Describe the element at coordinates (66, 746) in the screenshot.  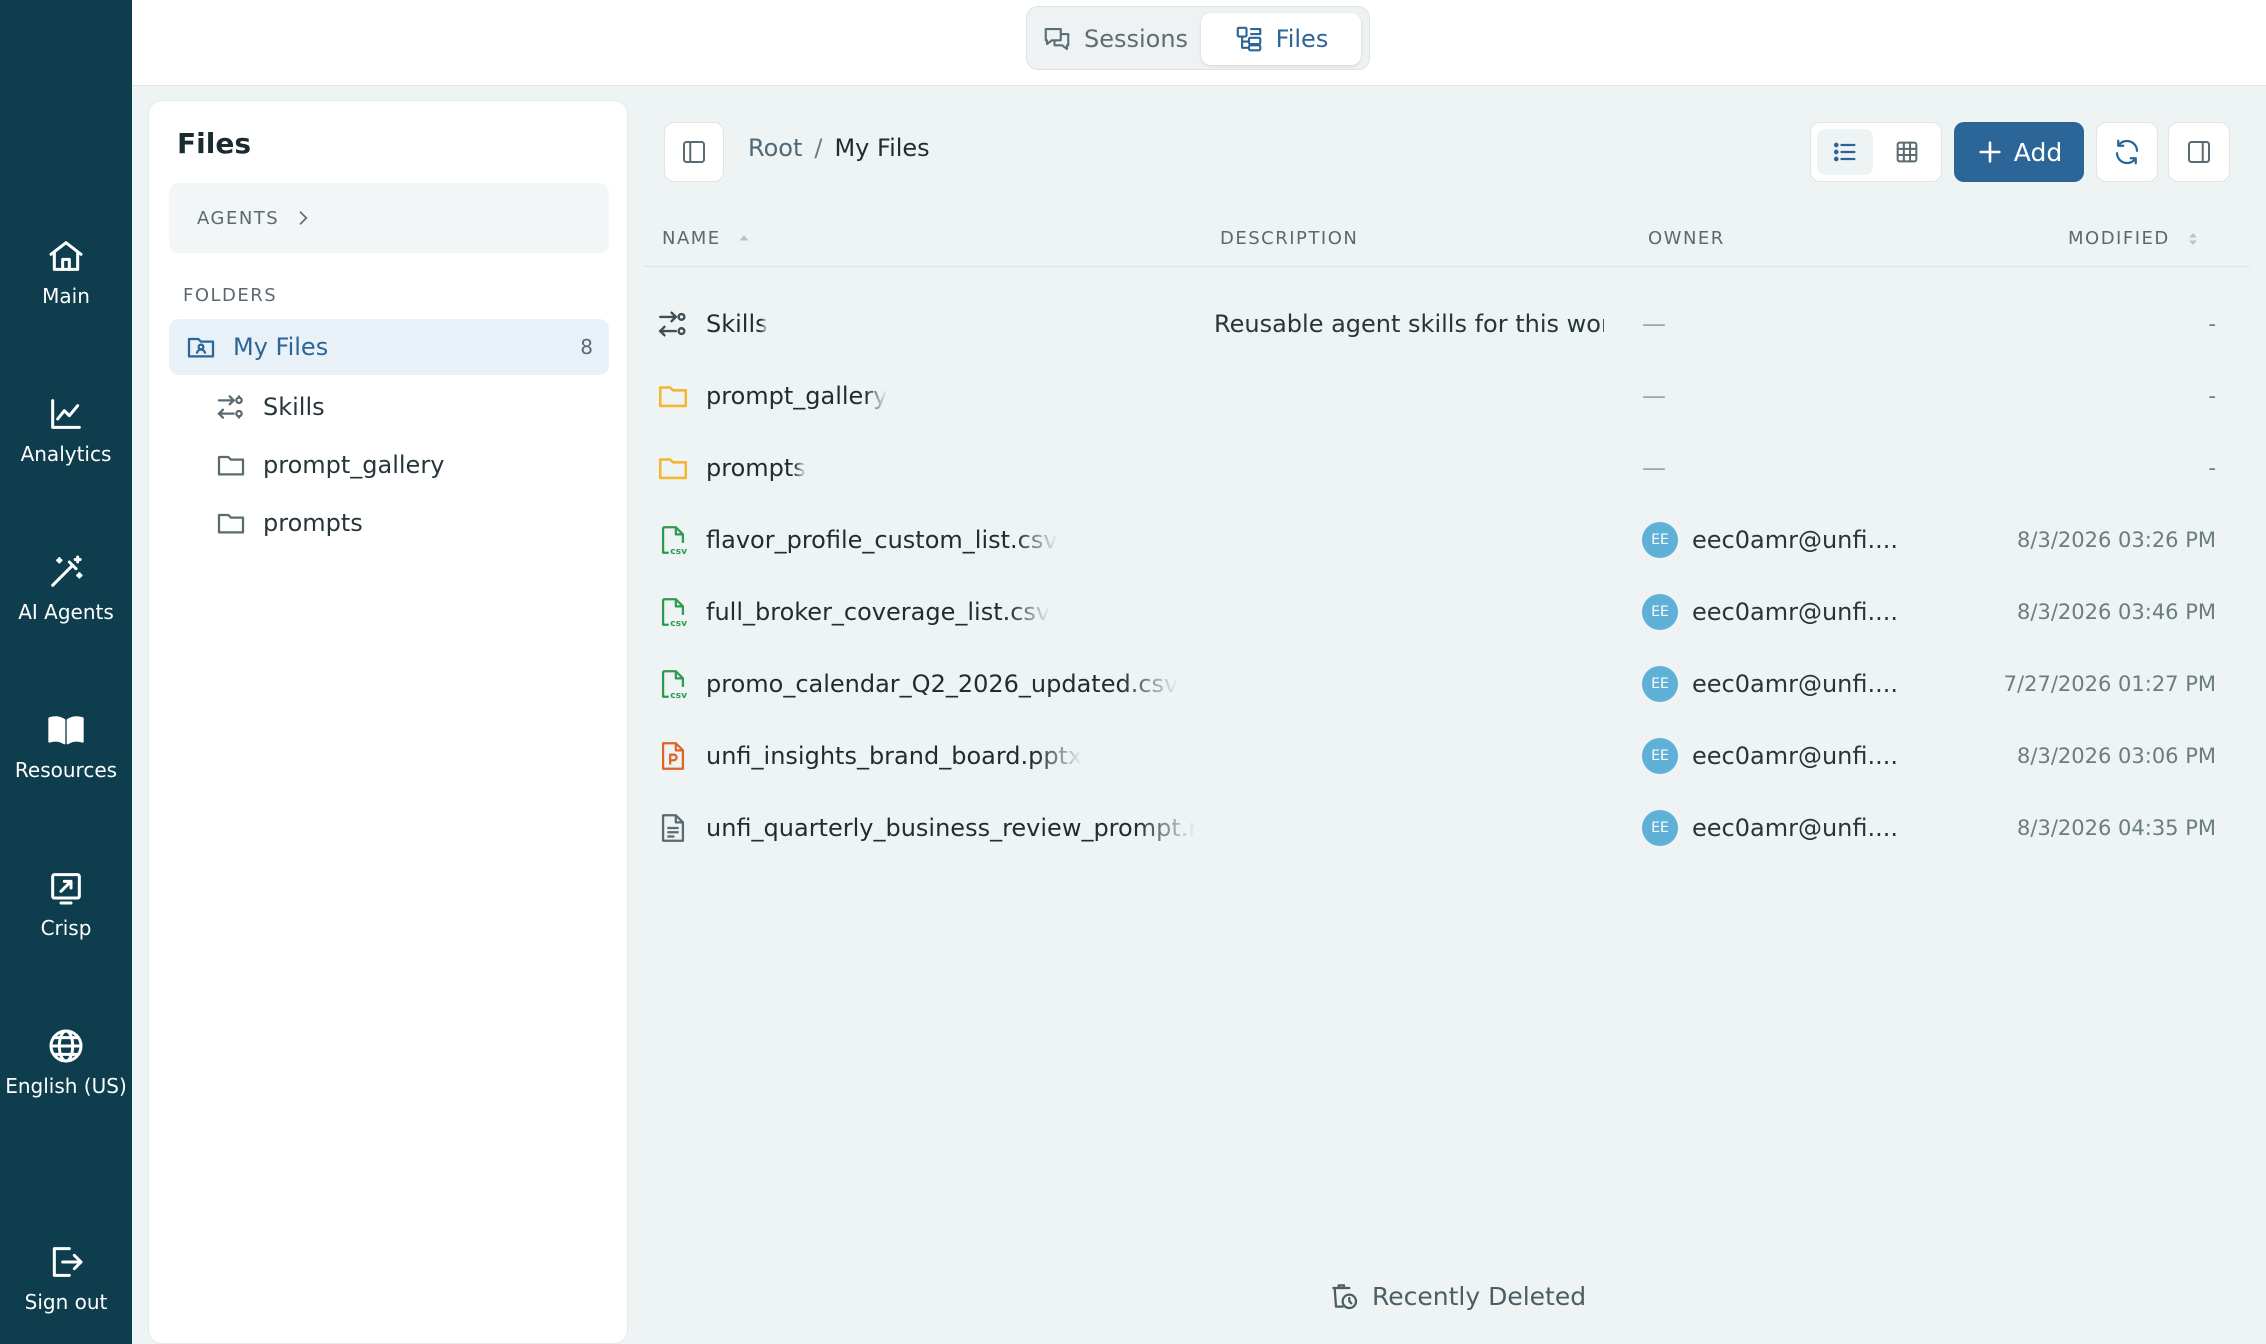
I see `nav-resources: Resources` at that location.